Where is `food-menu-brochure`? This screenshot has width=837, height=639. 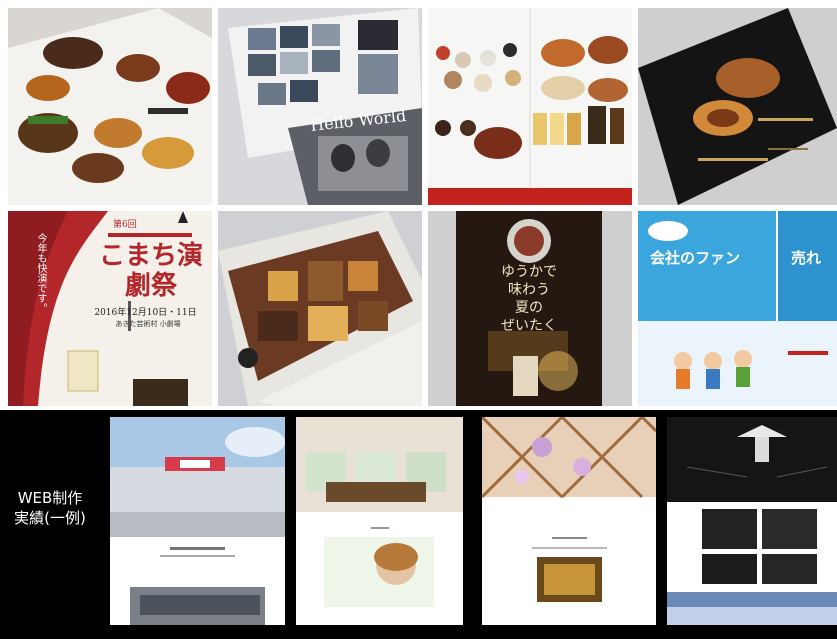
food-menu-brochure is located at coordinates (110, 106).